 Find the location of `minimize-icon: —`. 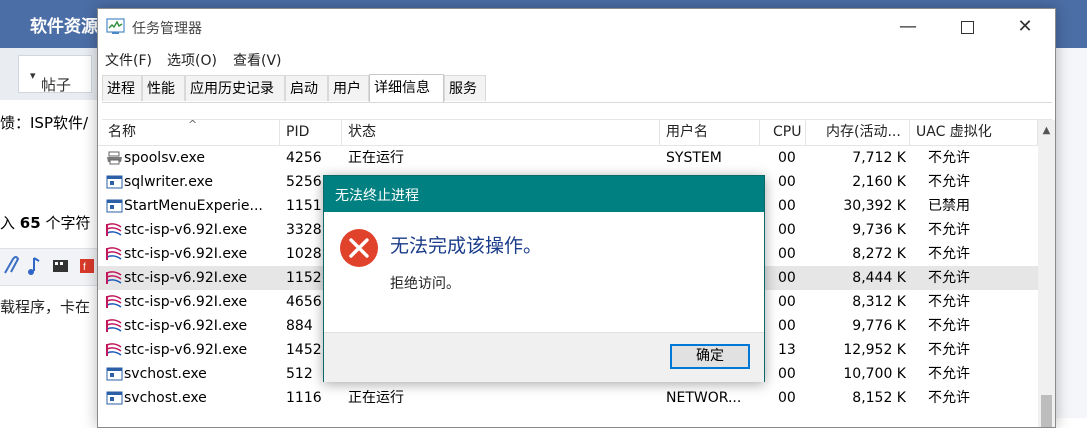

minimize-icon: — is located at coordinates (908, 26).